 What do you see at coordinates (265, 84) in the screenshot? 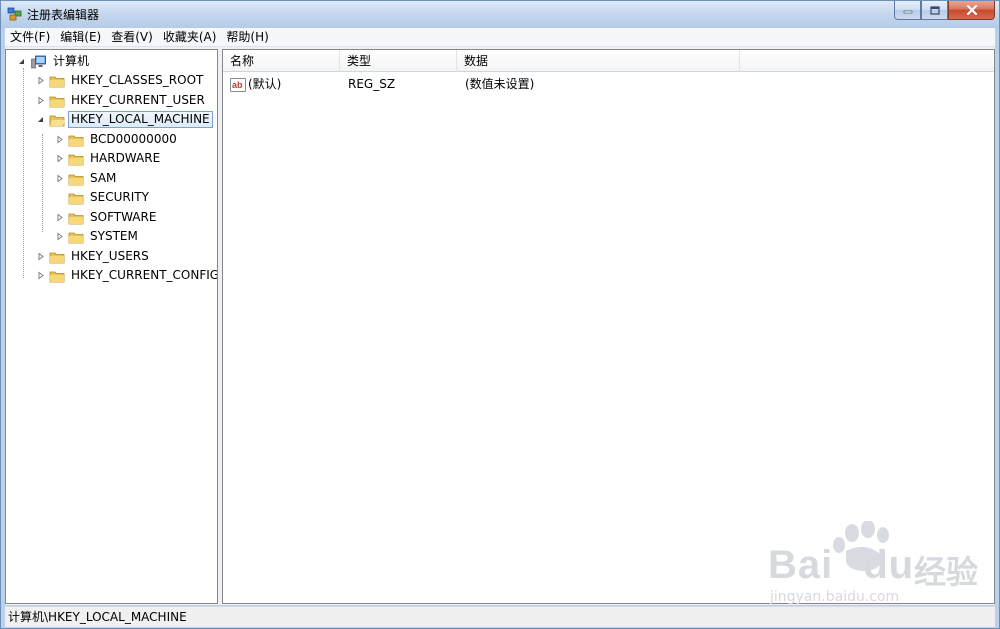
I see `value-name: (默认)` at bounding box center [265, 84].